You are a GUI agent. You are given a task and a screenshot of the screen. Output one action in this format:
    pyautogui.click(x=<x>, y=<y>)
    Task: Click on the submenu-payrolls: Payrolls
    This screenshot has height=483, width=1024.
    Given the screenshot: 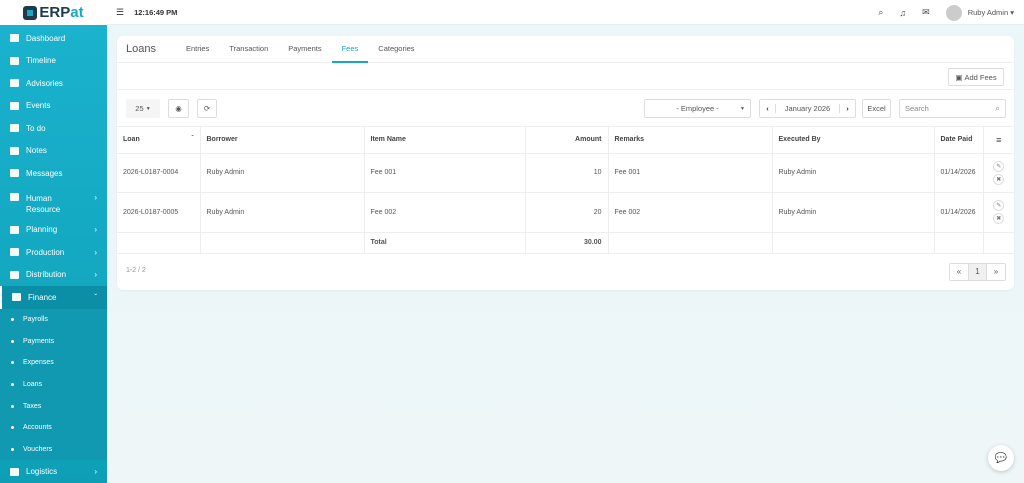 What is the action you would take?
    pyautogui.click(x=53, y=320)
    